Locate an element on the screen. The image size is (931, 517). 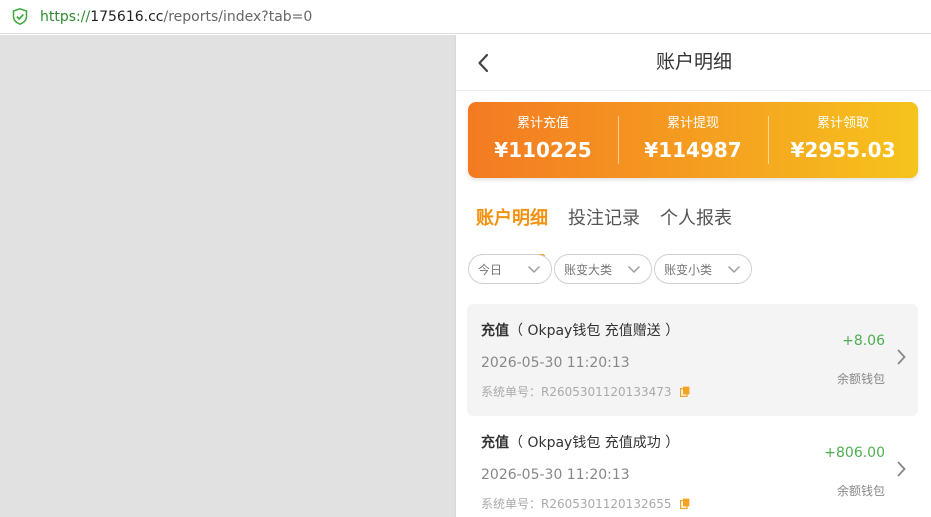
stat-label: 累计领取 is located at coordinates (842, 123).